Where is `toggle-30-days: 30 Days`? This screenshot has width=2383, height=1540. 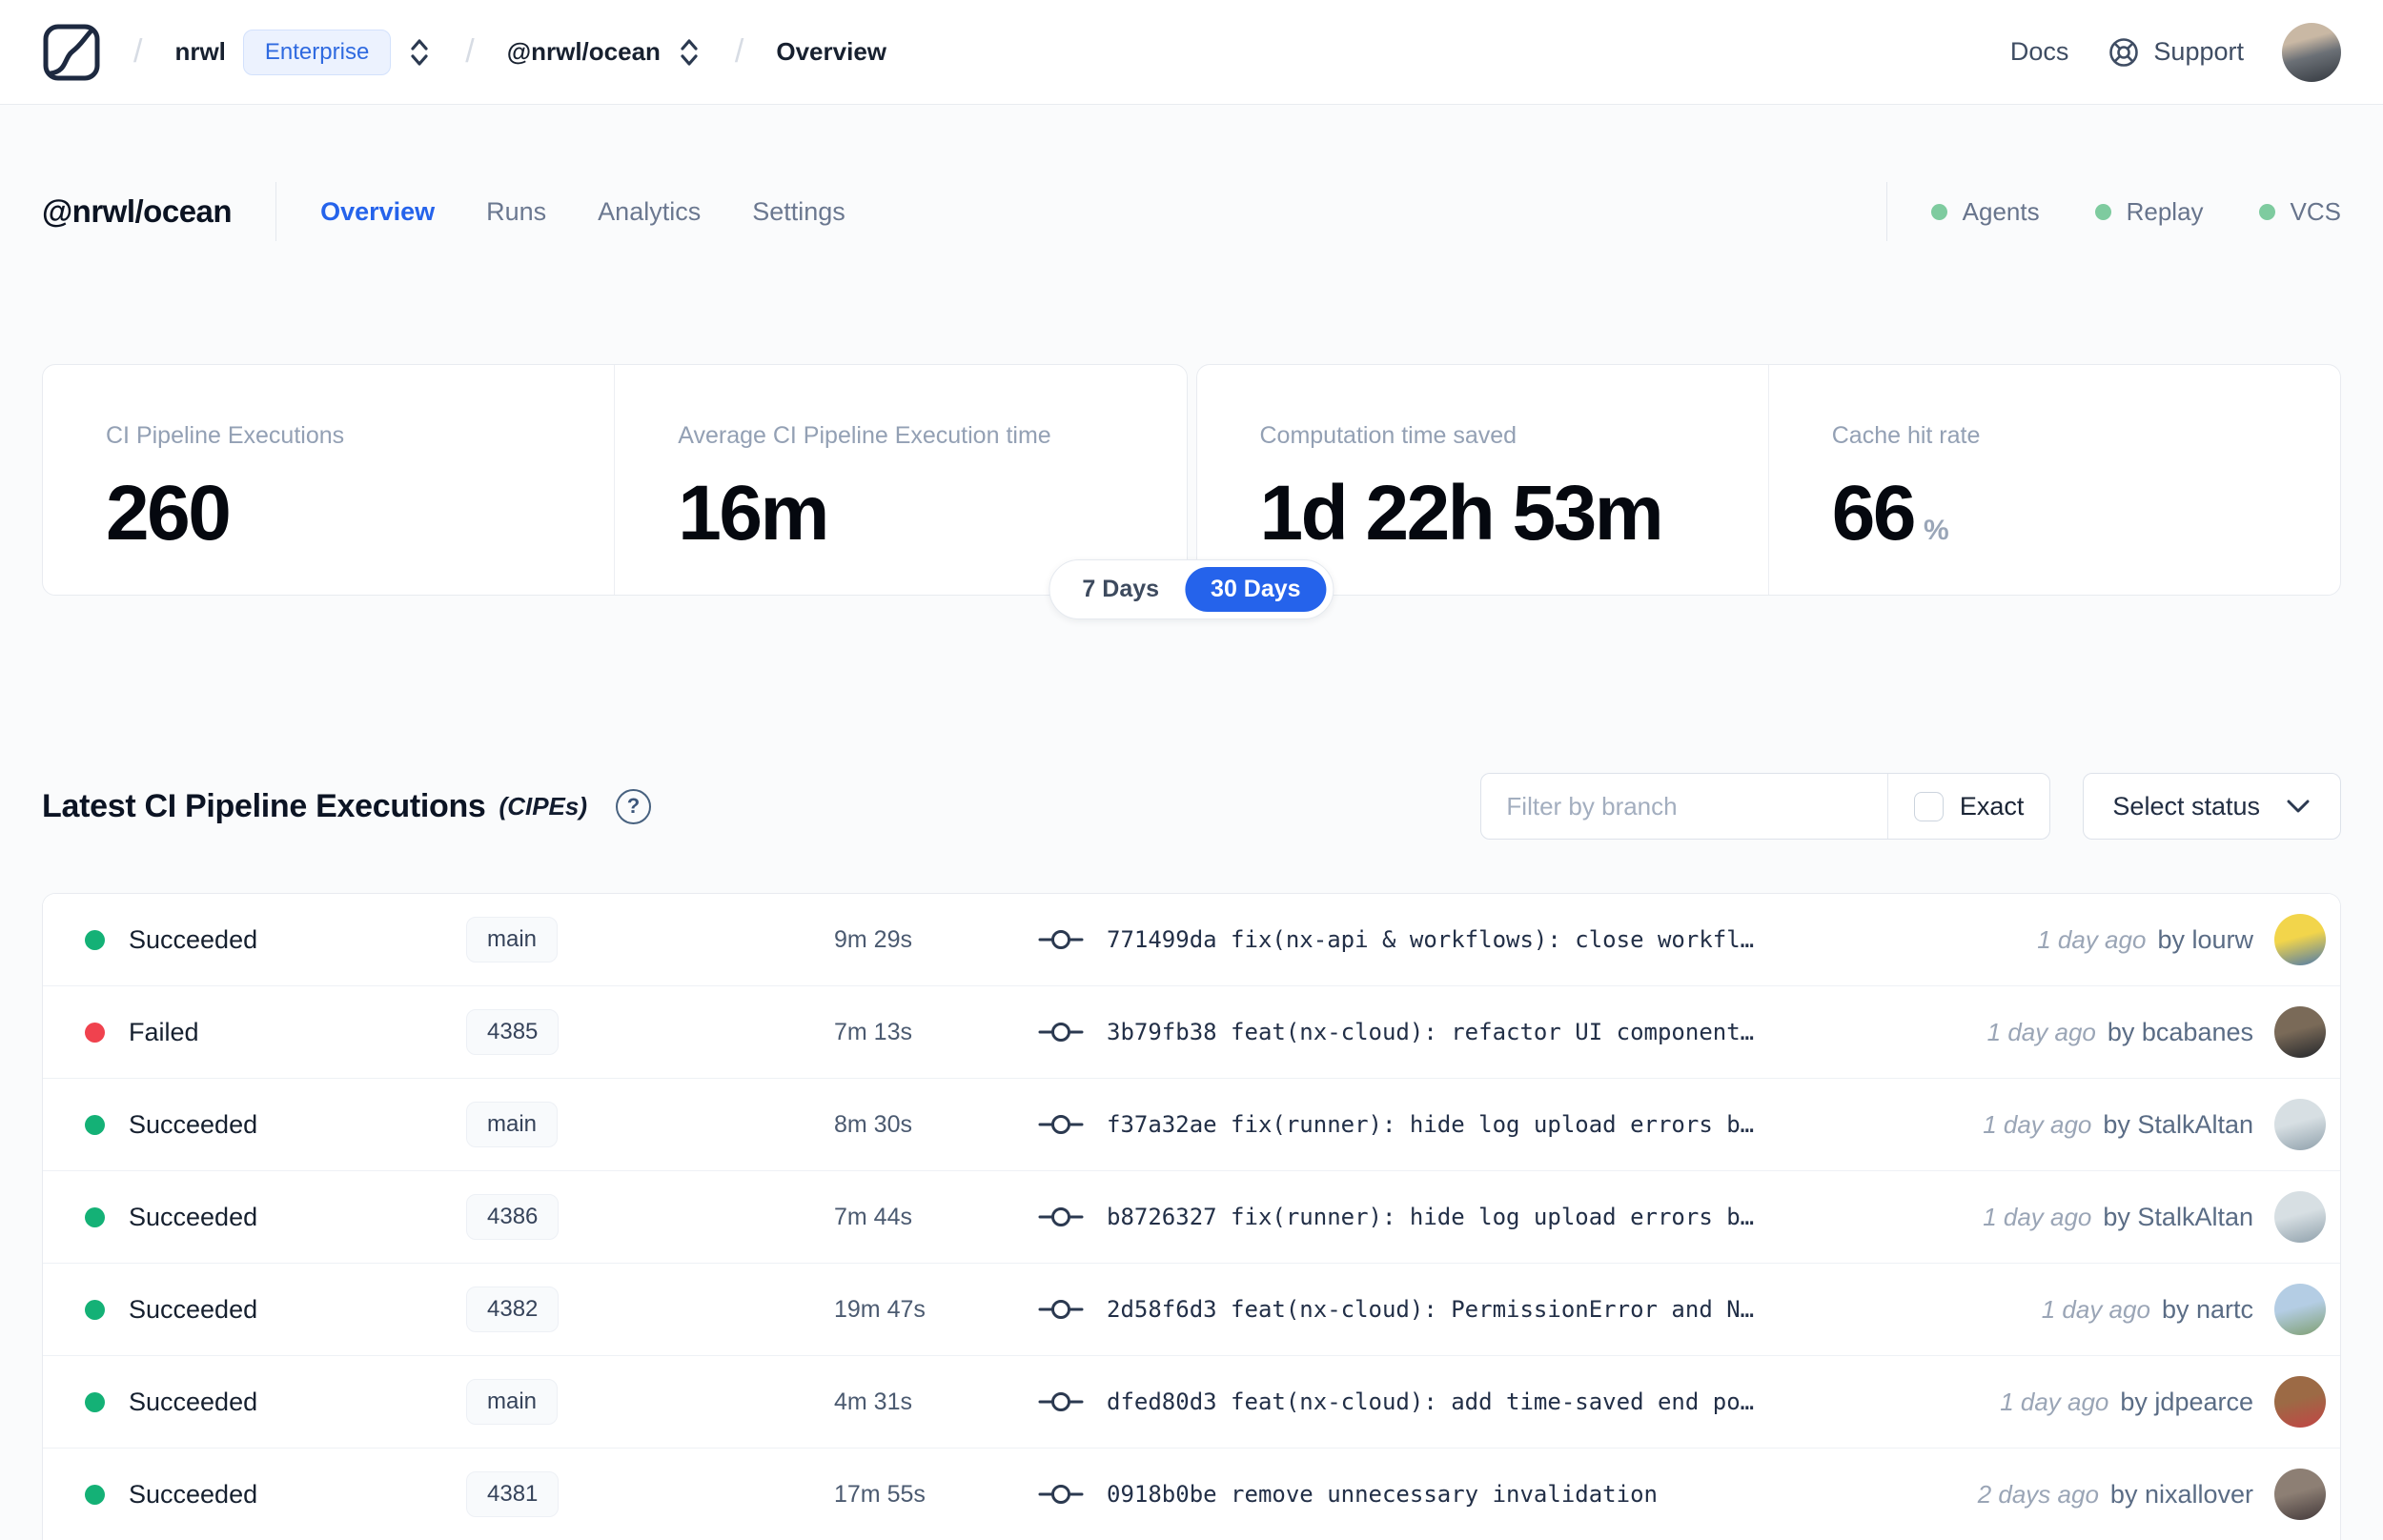
toggle-30-days: 30 Days is located at coordinates (1256, 589).